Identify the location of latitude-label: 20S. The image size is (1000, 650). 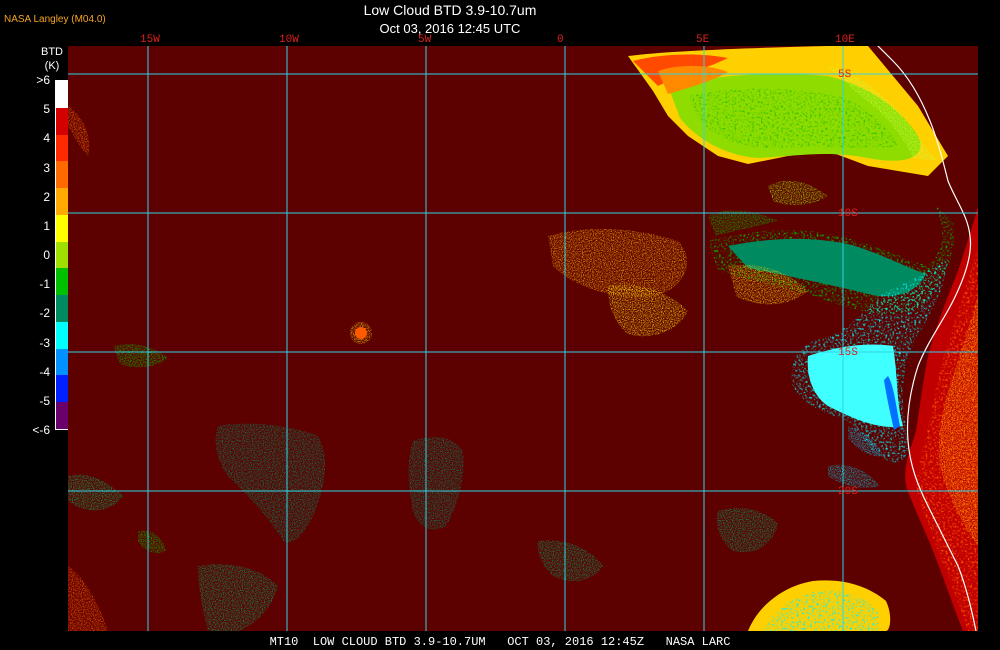
(848, 492).